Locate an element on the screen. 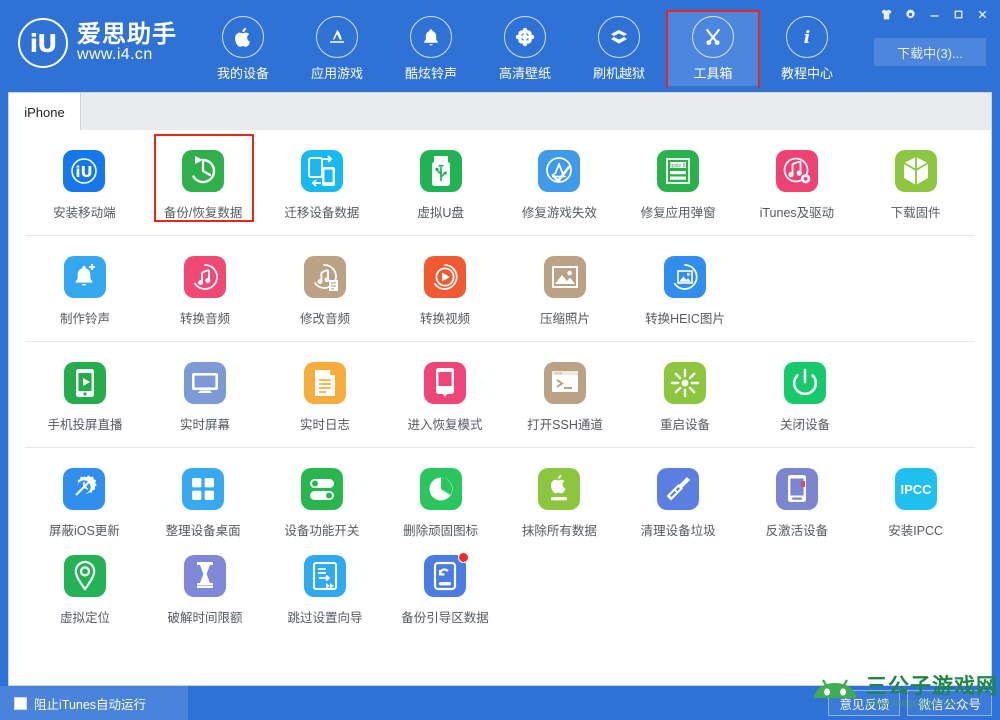 The height and width of the screenshot is (720, 1000). status-bar: 阻止iTunes自动运行 意见反馈 微信公众号 is located at coordinates (500, 703).